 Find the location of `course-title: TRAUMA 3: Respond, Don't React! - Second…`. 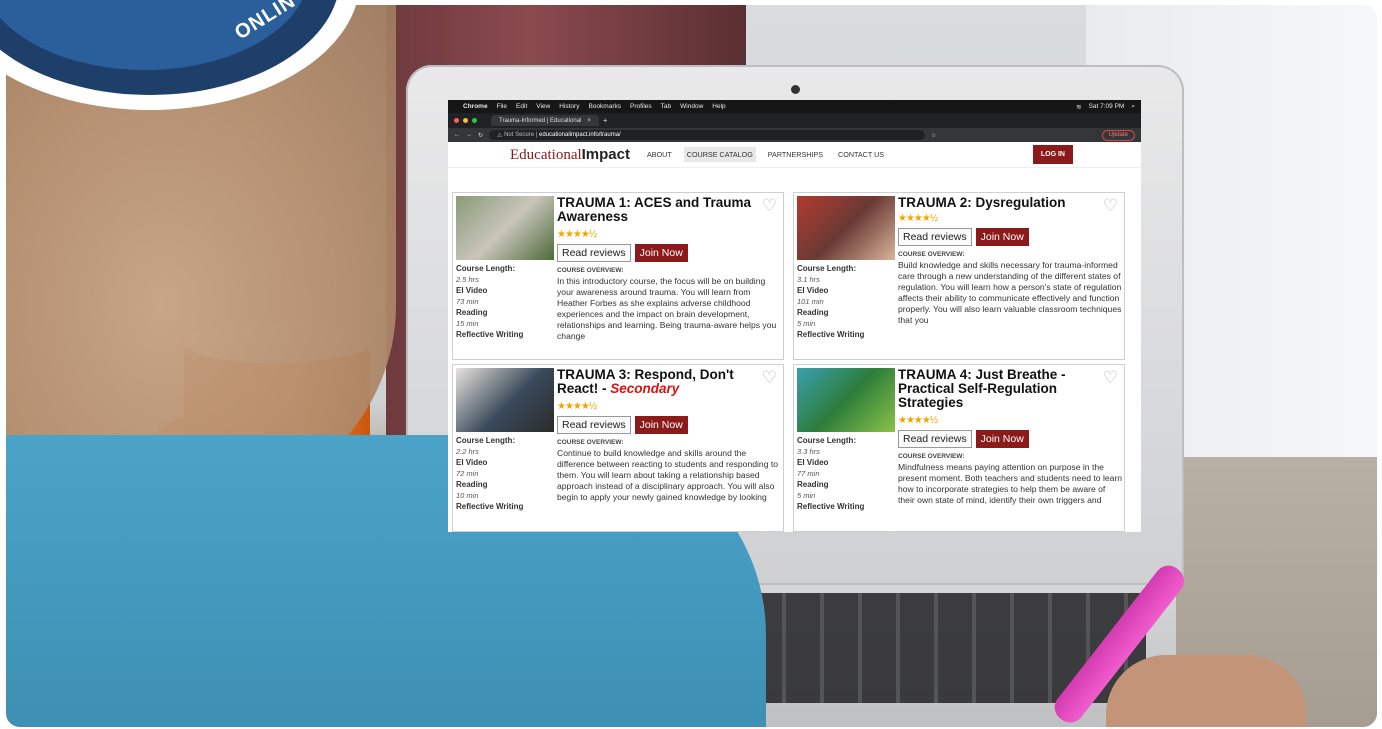

course-title: TRAUMA 3: Respond, Don't React! - Second… is located at coordinates (657, 382).